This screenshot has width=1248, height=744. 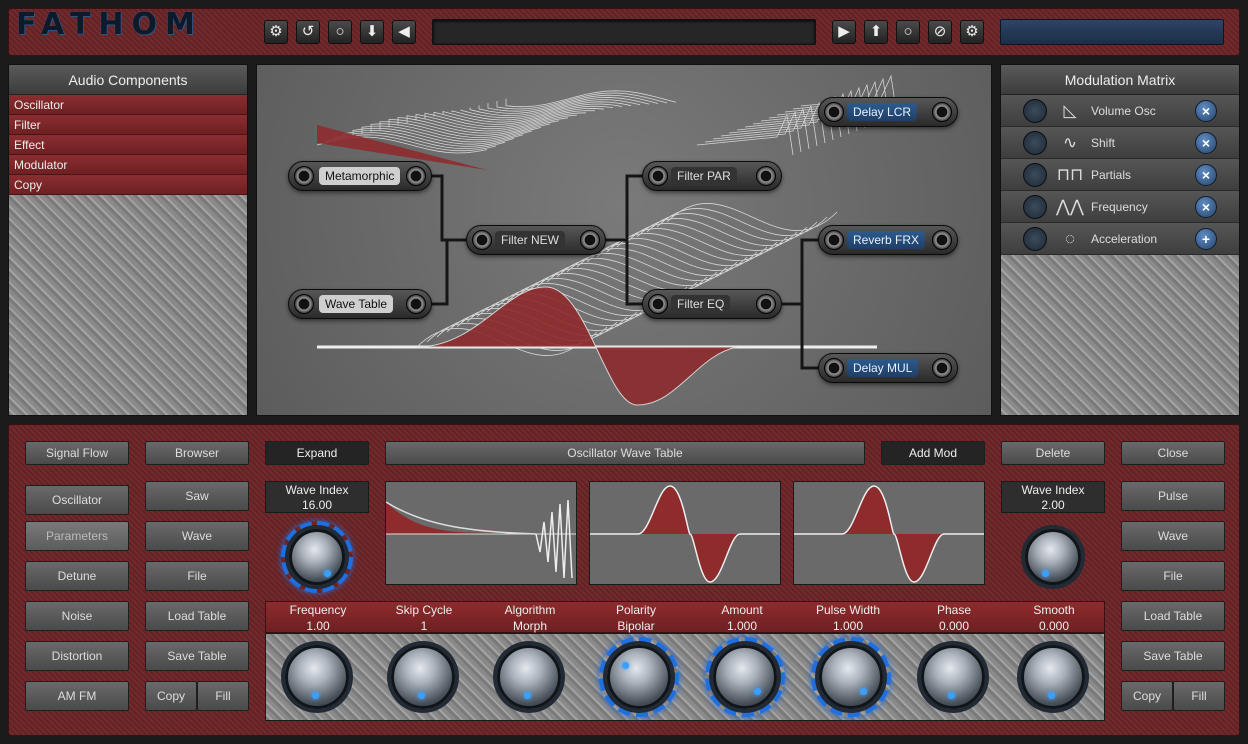 What do you see at coordinates (360, 176) in the screenshot?
I see `node-metamorphic: Metamorphic` at bounding box center [360, 176].